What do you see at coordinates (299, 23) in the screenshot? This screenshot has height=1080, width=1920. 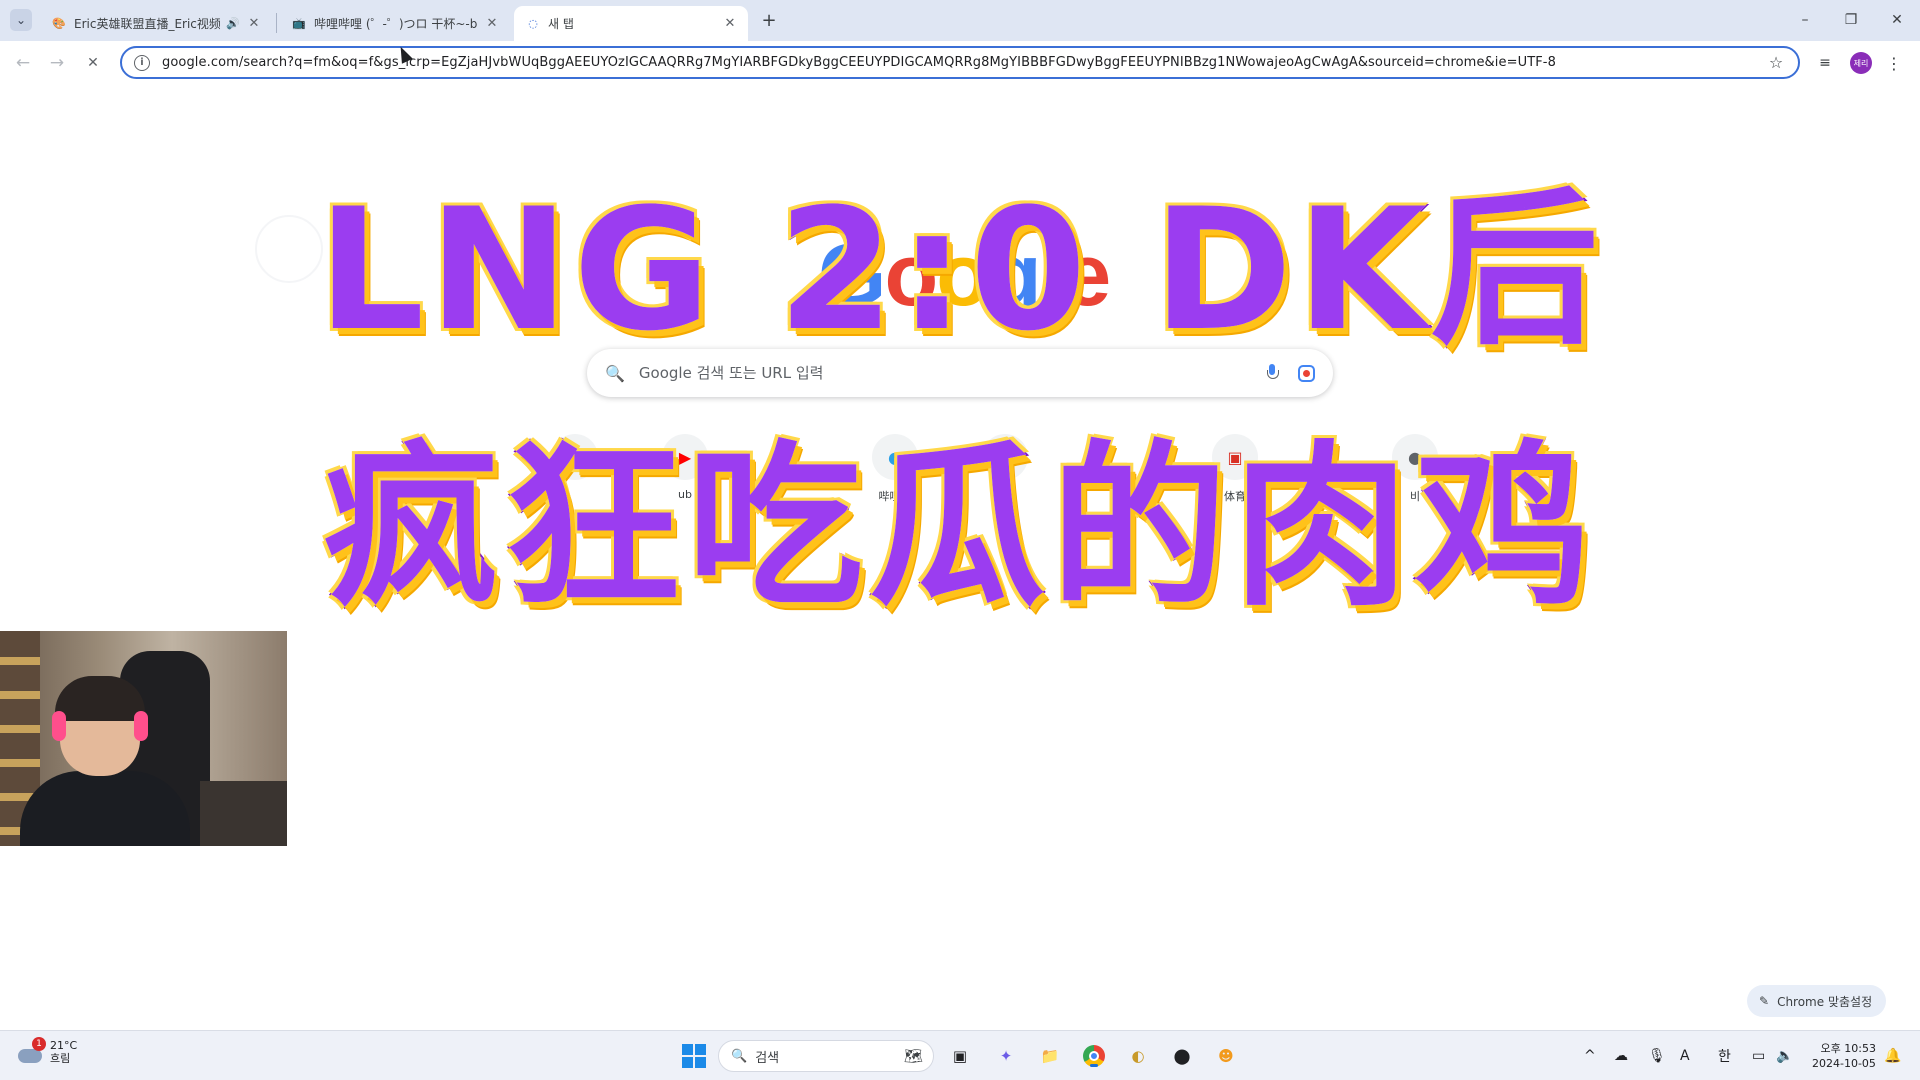 I see `tv-icon: 📺` at bounding box center [299, 23].